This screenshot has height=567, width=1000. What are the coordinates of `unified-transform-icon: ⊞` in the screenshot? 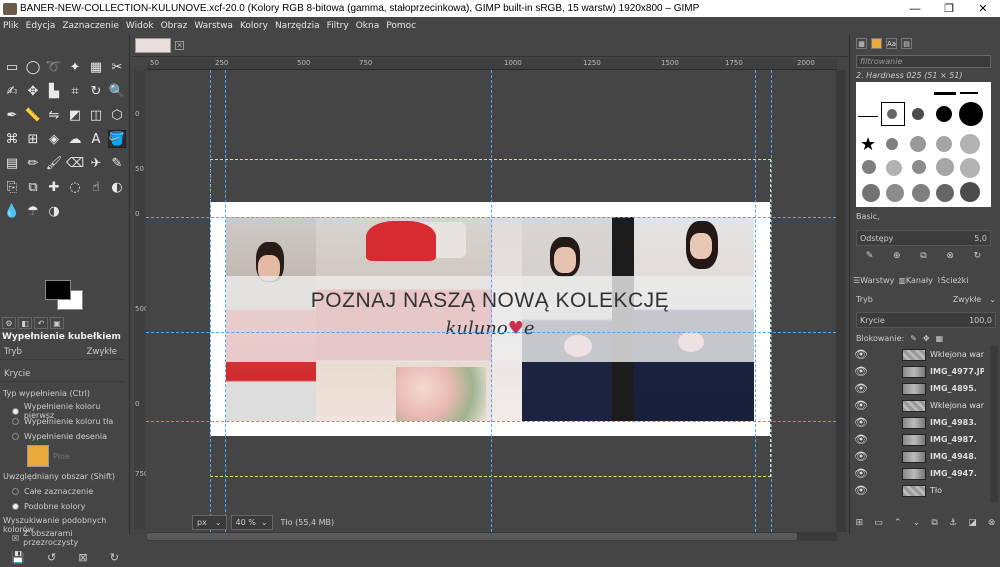 It's located at (33, 139).